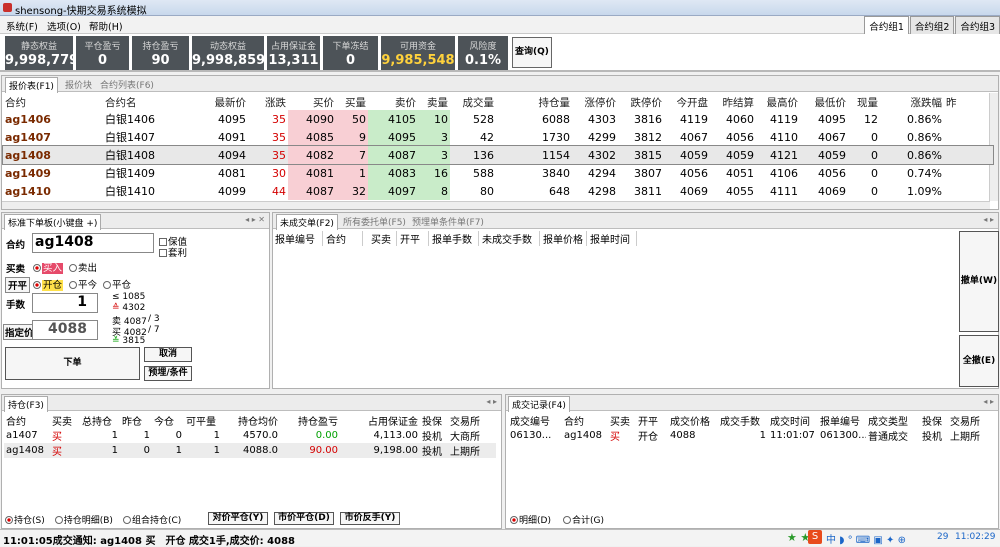 This screenshot has height=547, width=1000. I want to click on quote-col-header: 最新价, so click(215, 102).